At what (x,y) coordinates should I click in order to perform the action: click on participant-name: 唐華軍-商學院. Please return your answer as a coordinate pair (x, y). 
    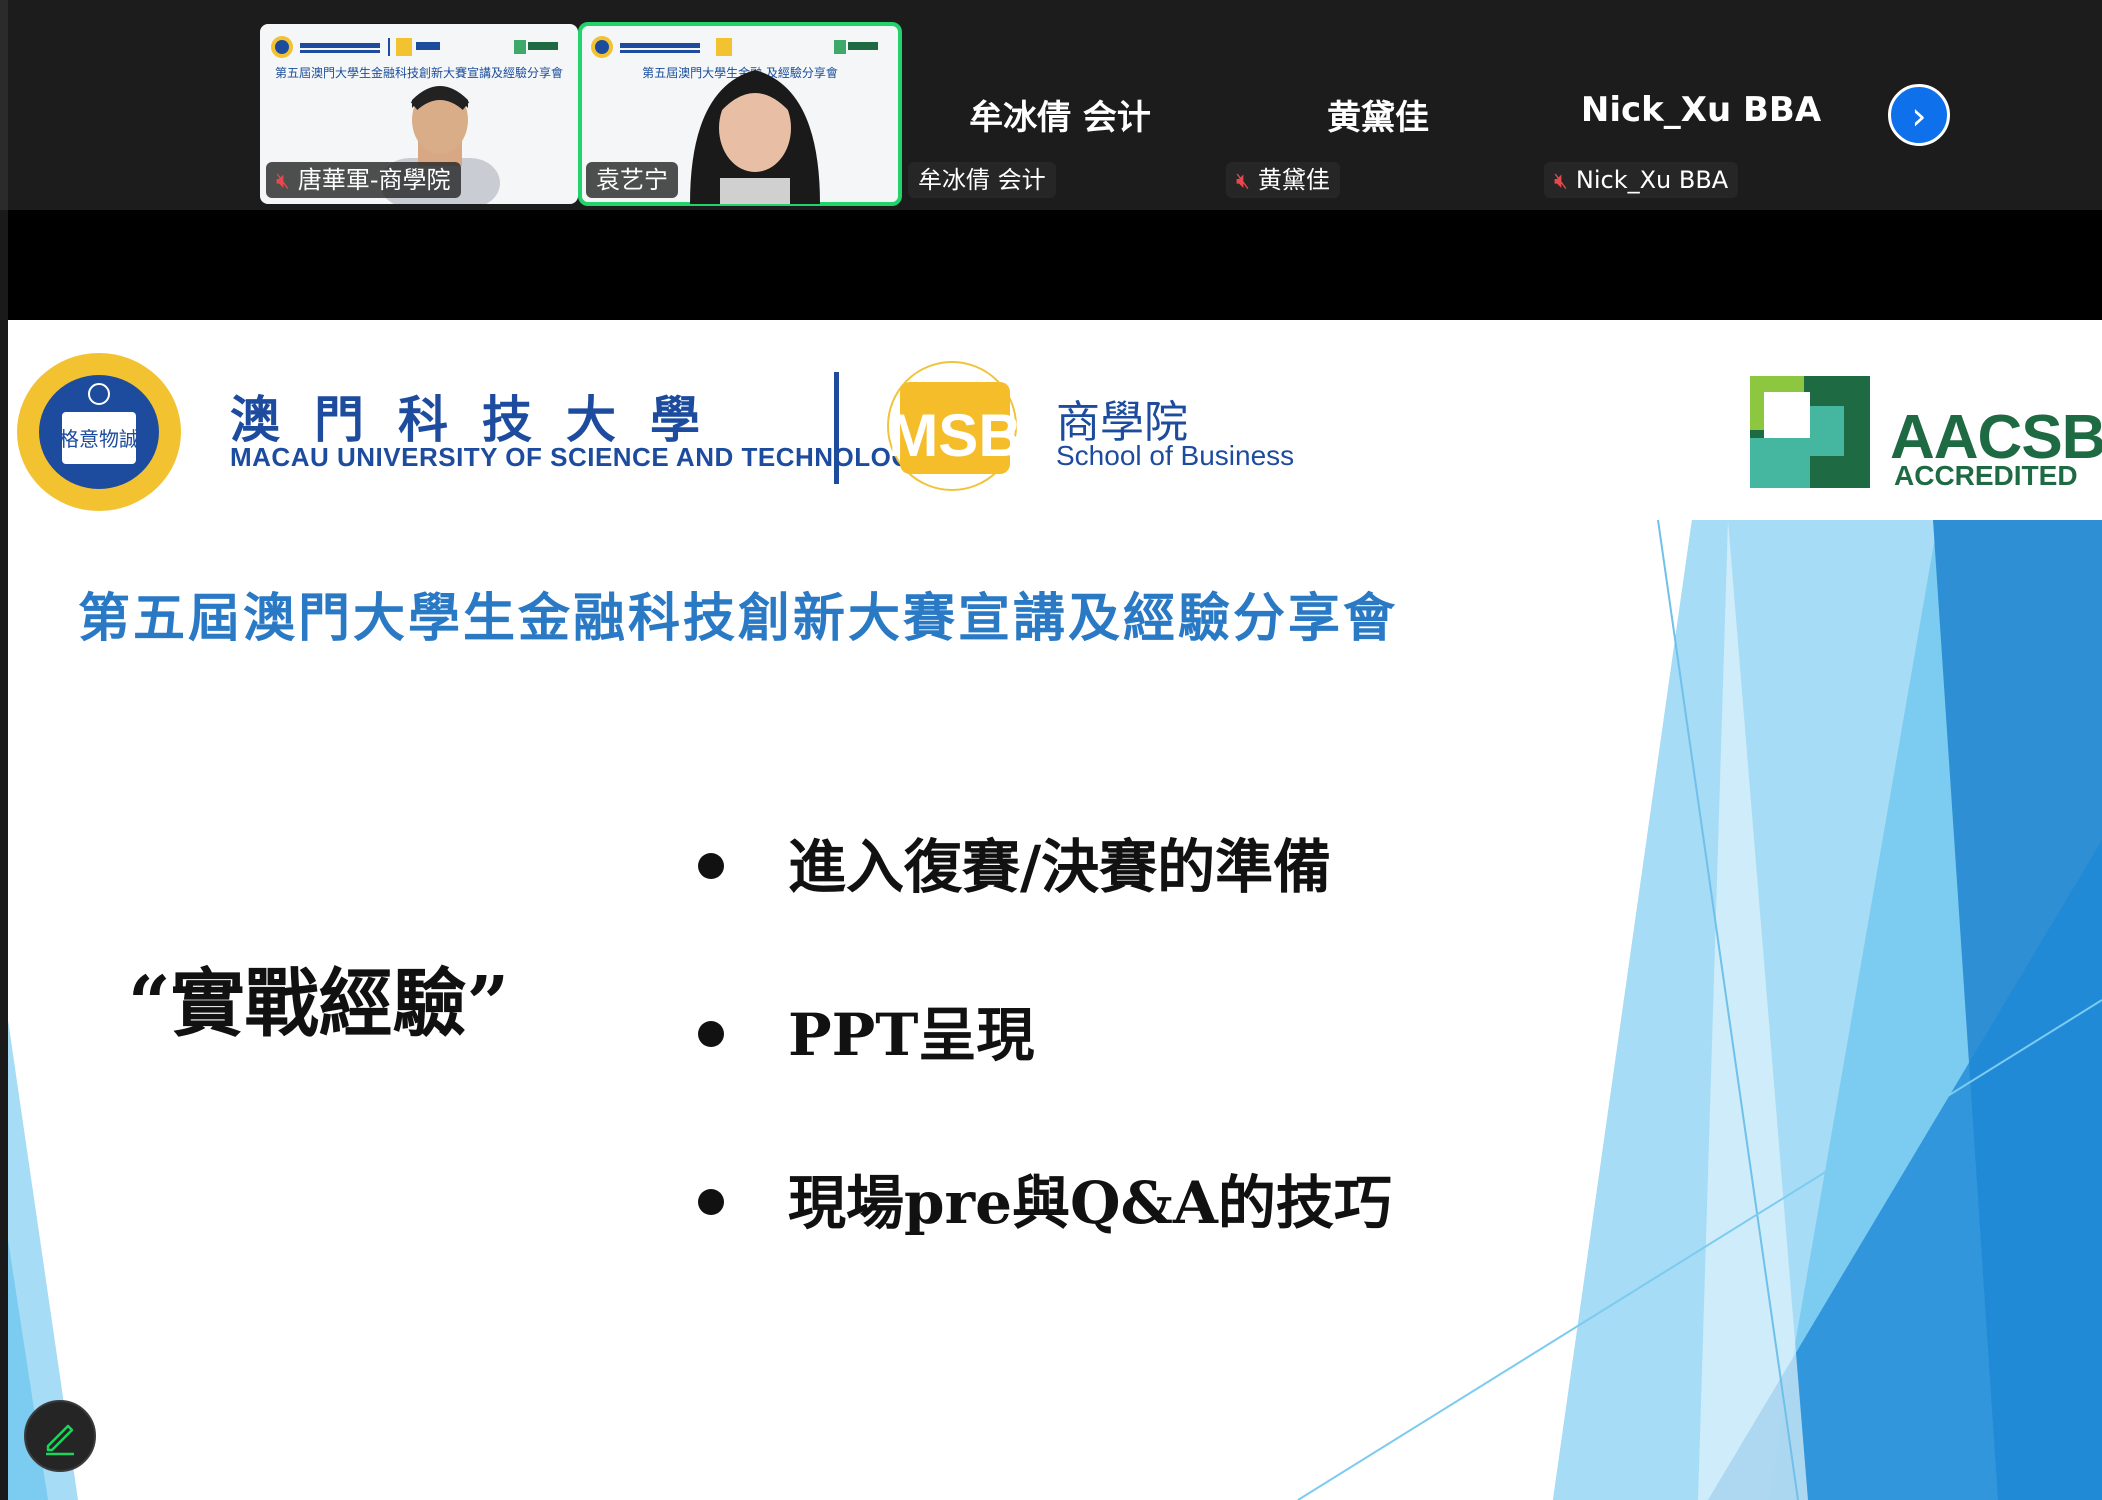
    Looking at the image, I should click on (374, 180).